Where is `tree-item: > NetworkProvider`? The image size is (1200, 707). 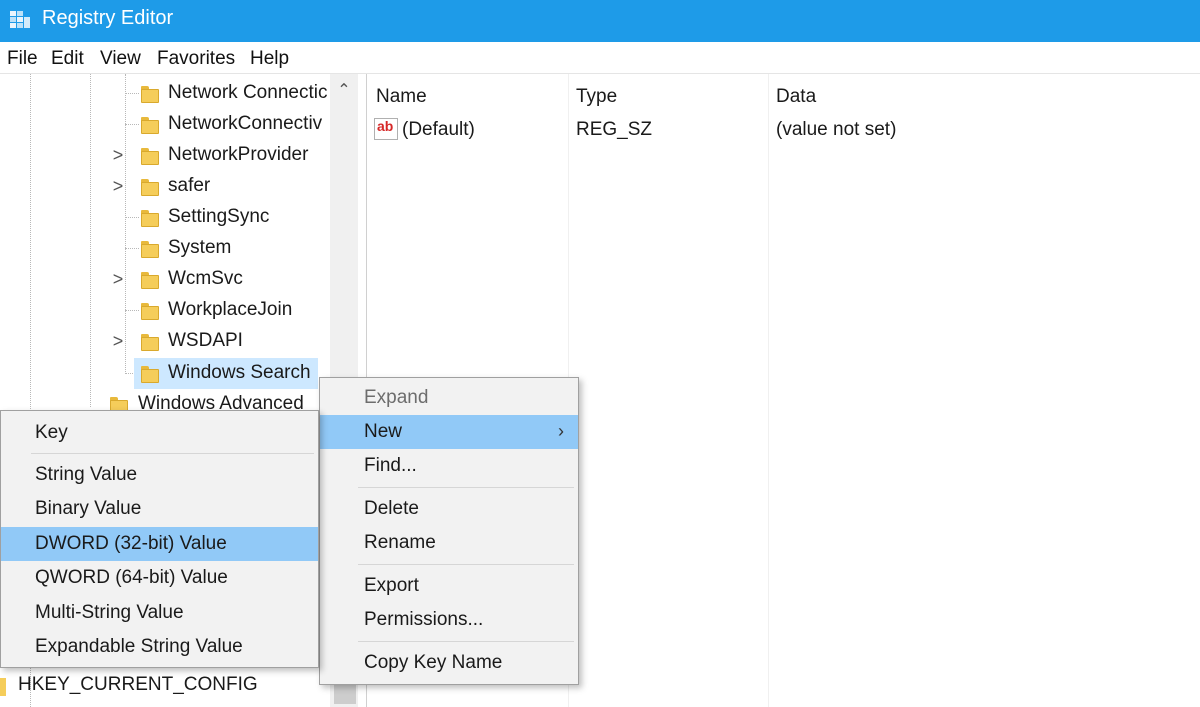
tree-item: > NetworkProvider is located at coordinates (170, 155).